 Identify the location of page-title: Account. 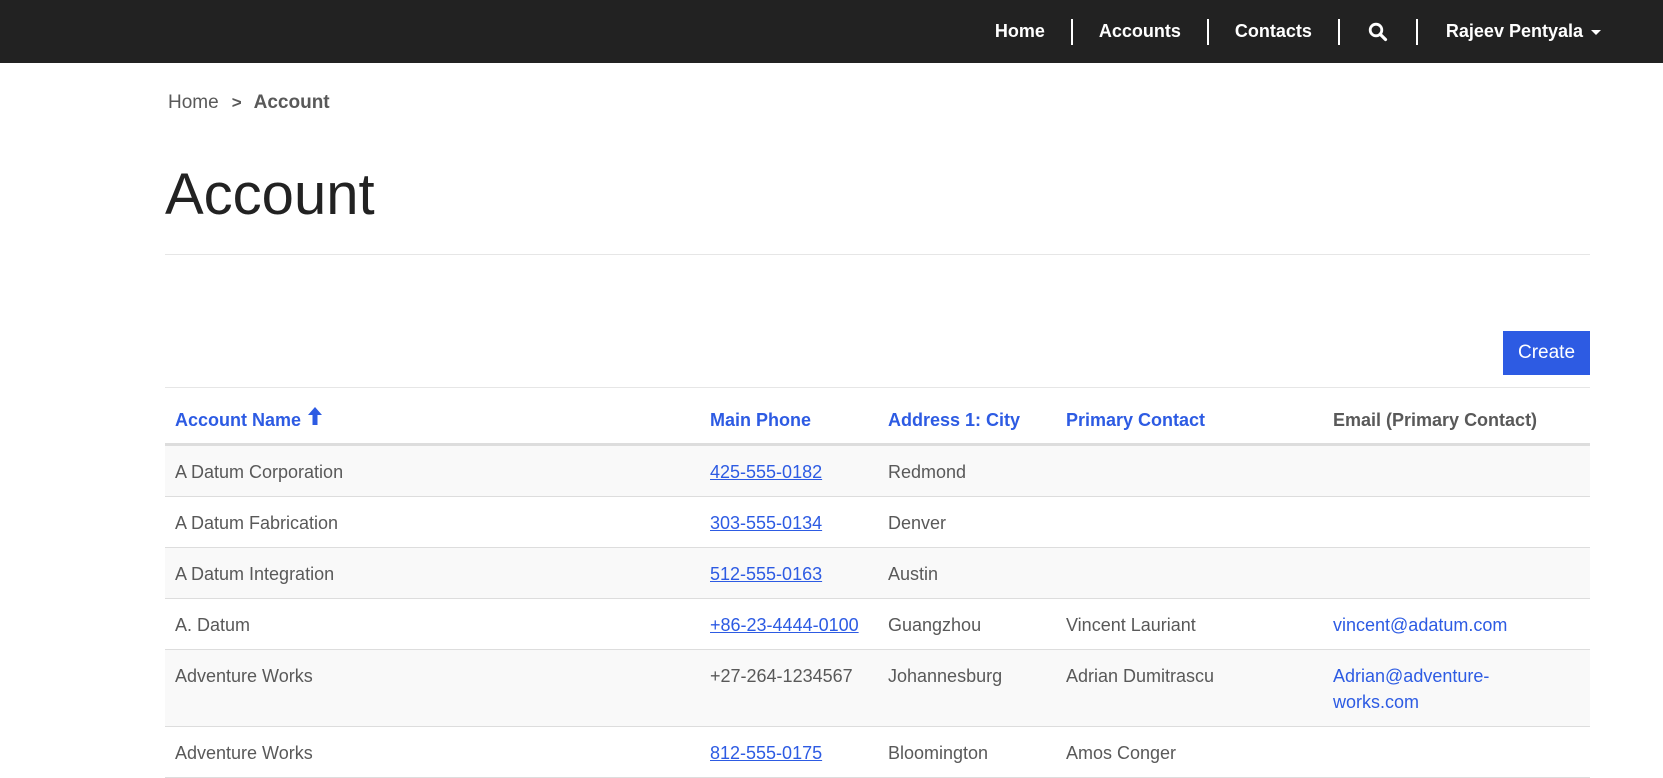
(270, 194).